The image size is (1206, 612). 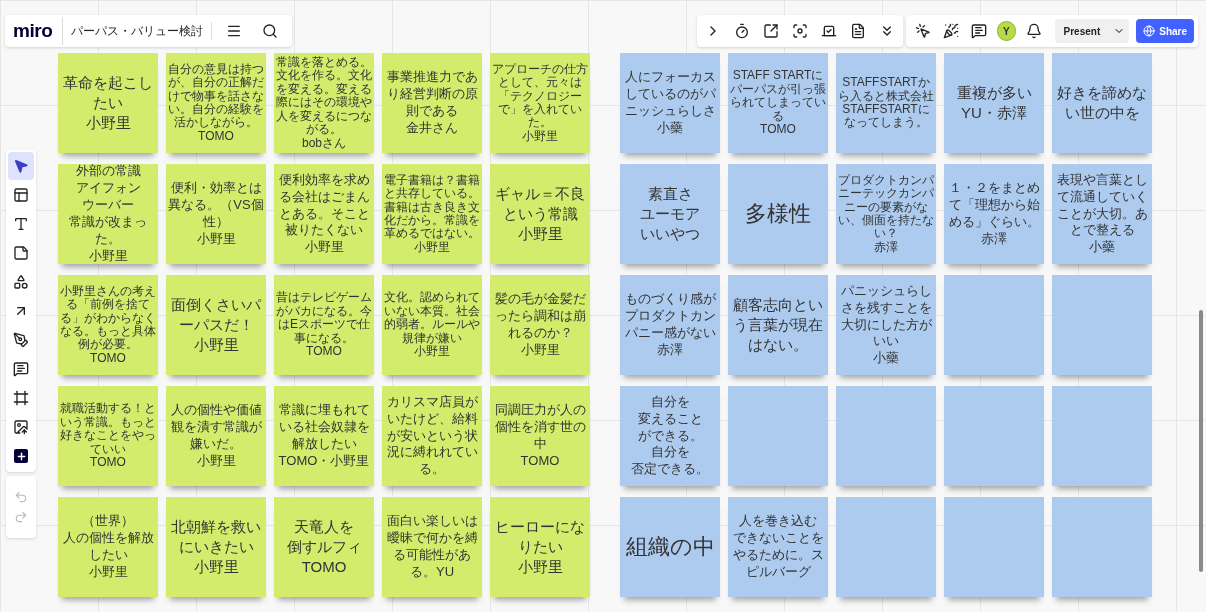 I want to click on upload-icon, so click(x=21, y=427).